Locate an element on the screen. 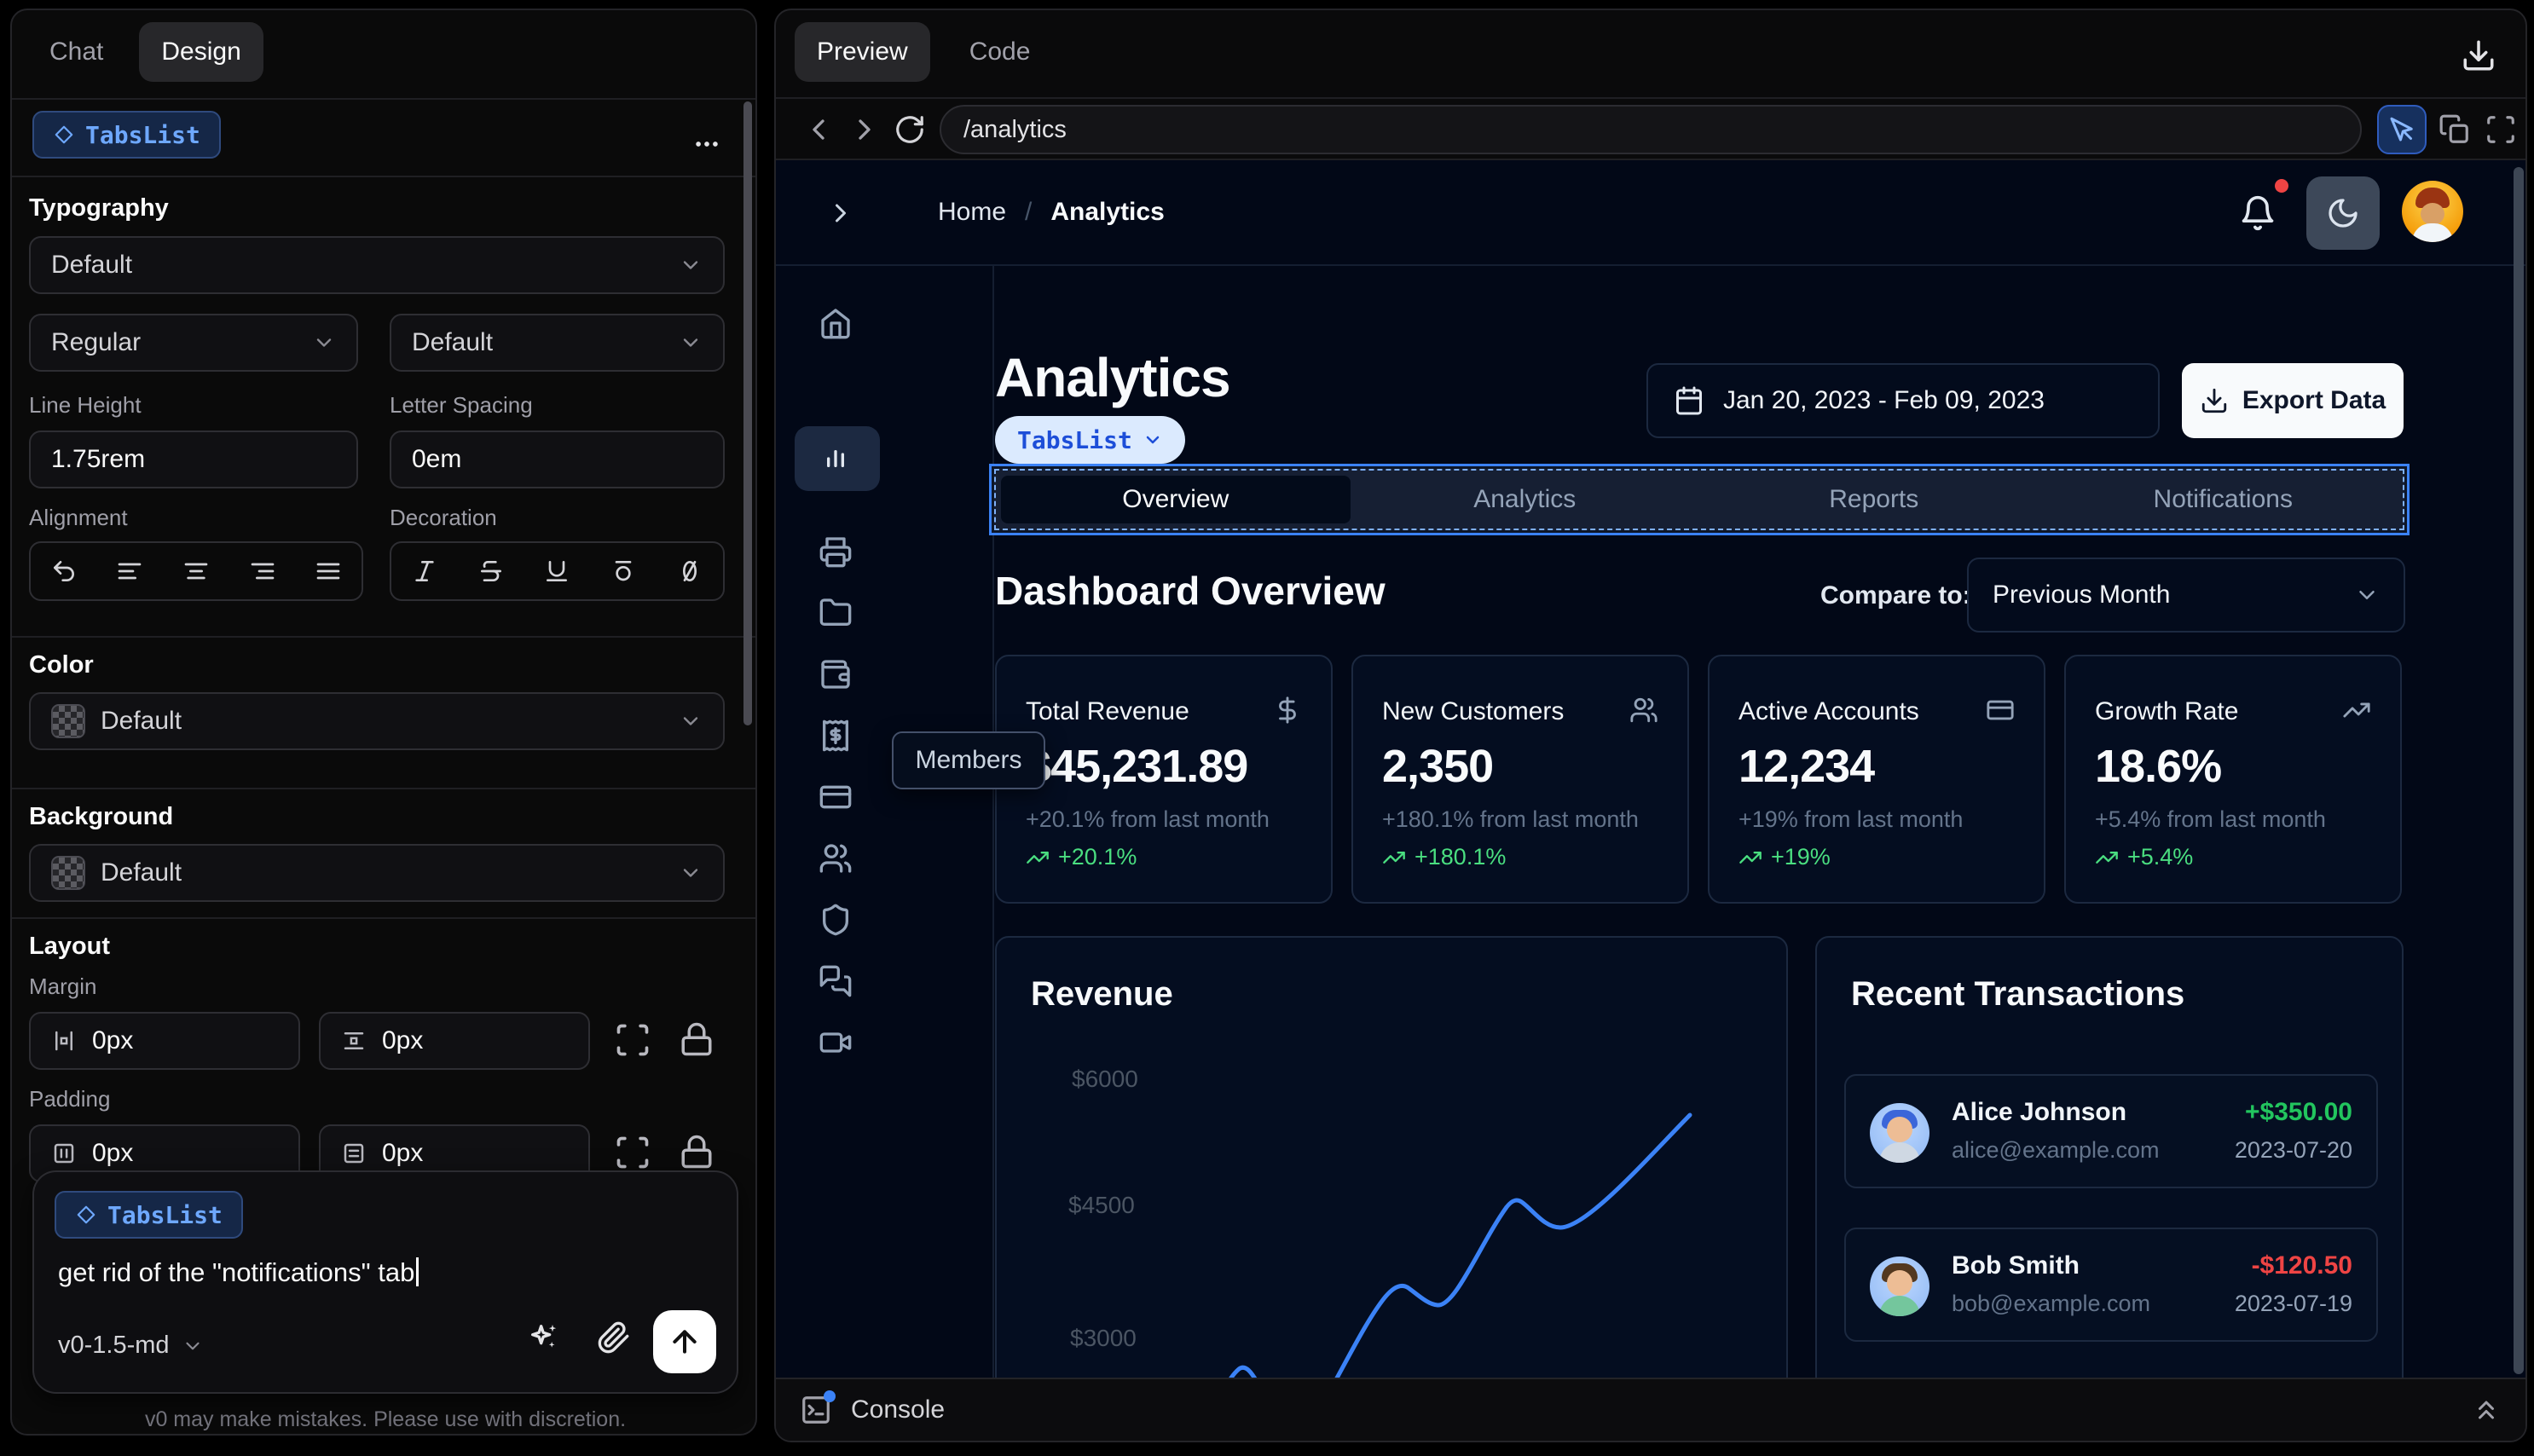 Image resolution: width=2534 pixels, height=1456 pixels. margin-expand-icon is located at coordinates (633, 1040).